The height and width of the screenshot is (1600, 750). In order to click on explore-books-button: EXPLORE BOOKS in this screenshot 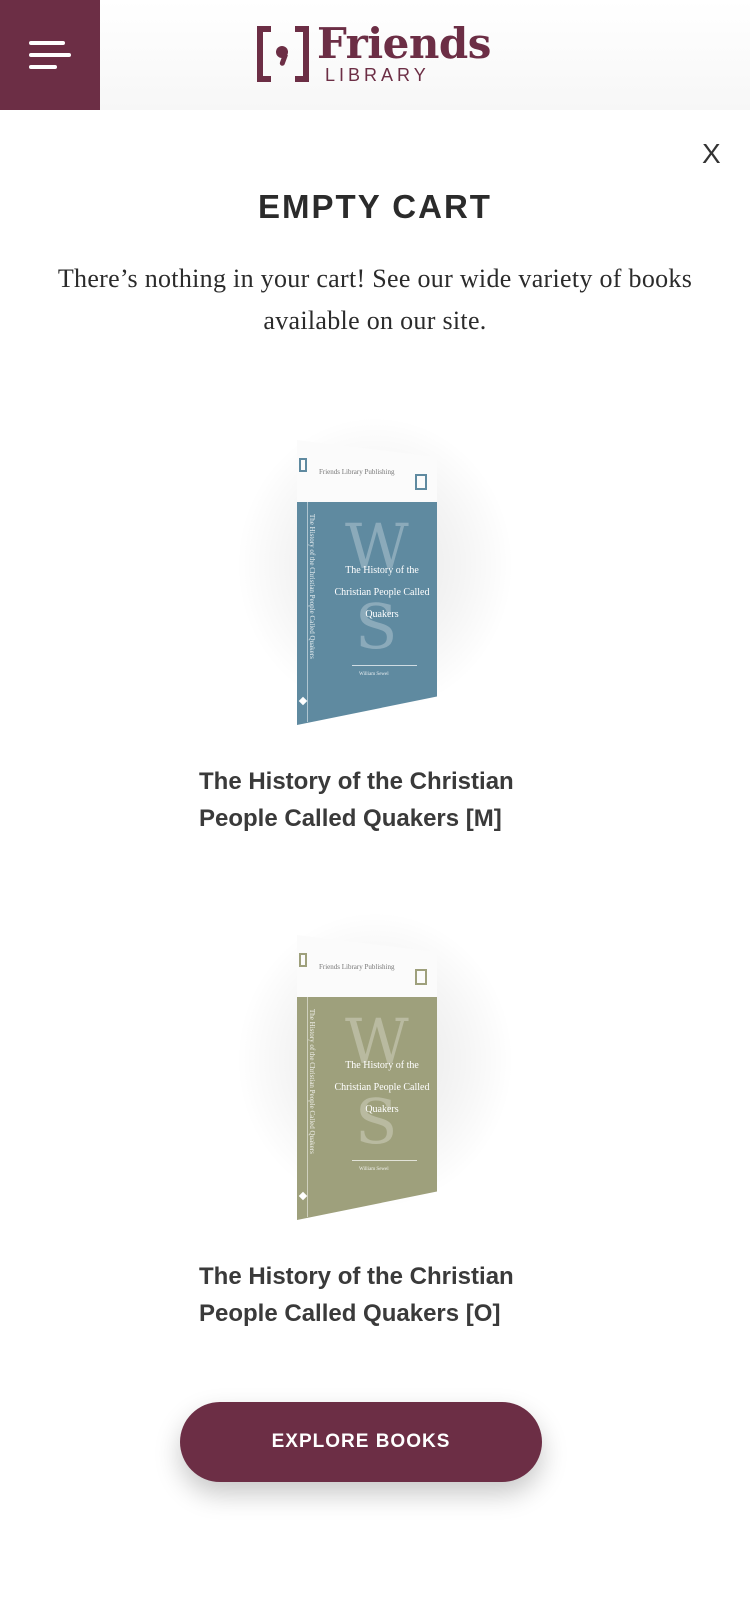, I will do `click(361, 1442)`.